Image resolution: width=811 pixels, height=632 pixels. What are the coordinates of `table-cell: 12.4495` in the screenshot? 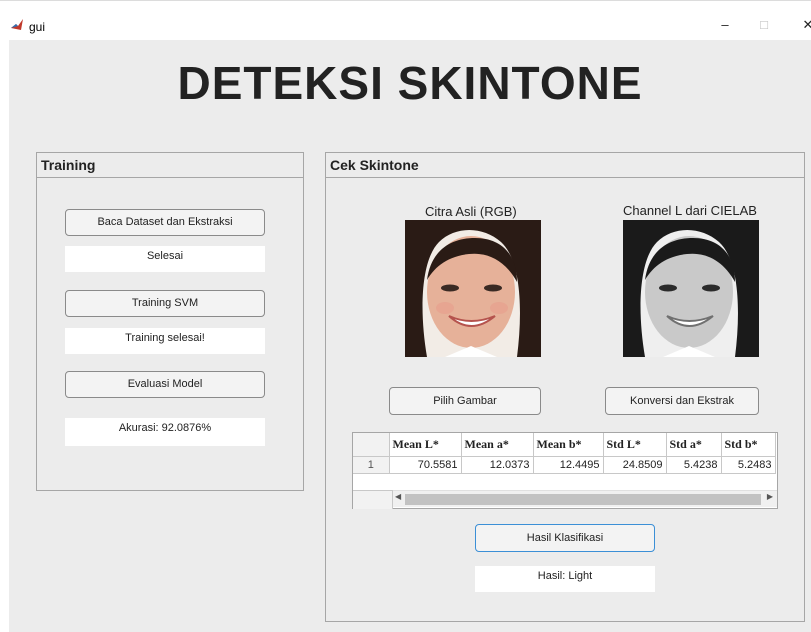 It's located at (568, 465).